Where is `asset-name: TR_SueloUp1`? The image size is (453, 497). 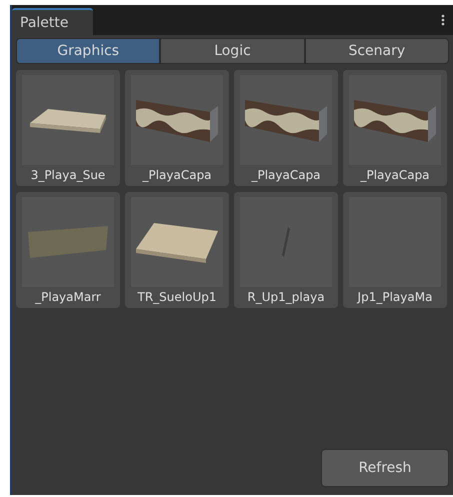
asset-name: TR_SueloUp1 is located at coordinates (177, 297).